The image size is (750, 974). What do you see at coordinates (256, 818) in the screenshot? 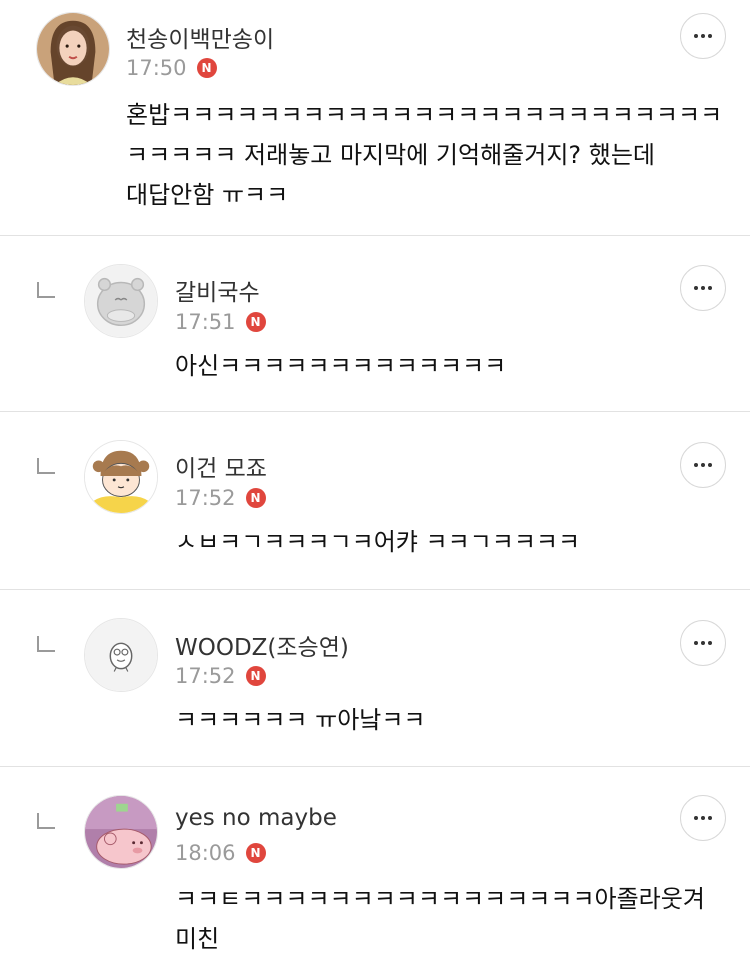
I see `author-name: yes no maybe` at bounding box center [256, 818].